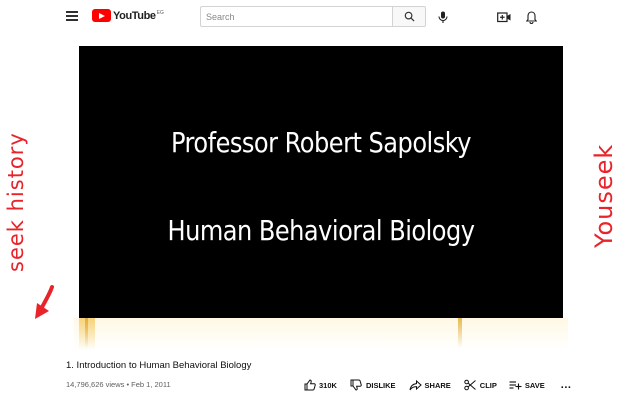 The image size is (640, 400). Describe the element at coordinates (160, 13) in the screenshot. I see `logo-country-code: EG` at that location.